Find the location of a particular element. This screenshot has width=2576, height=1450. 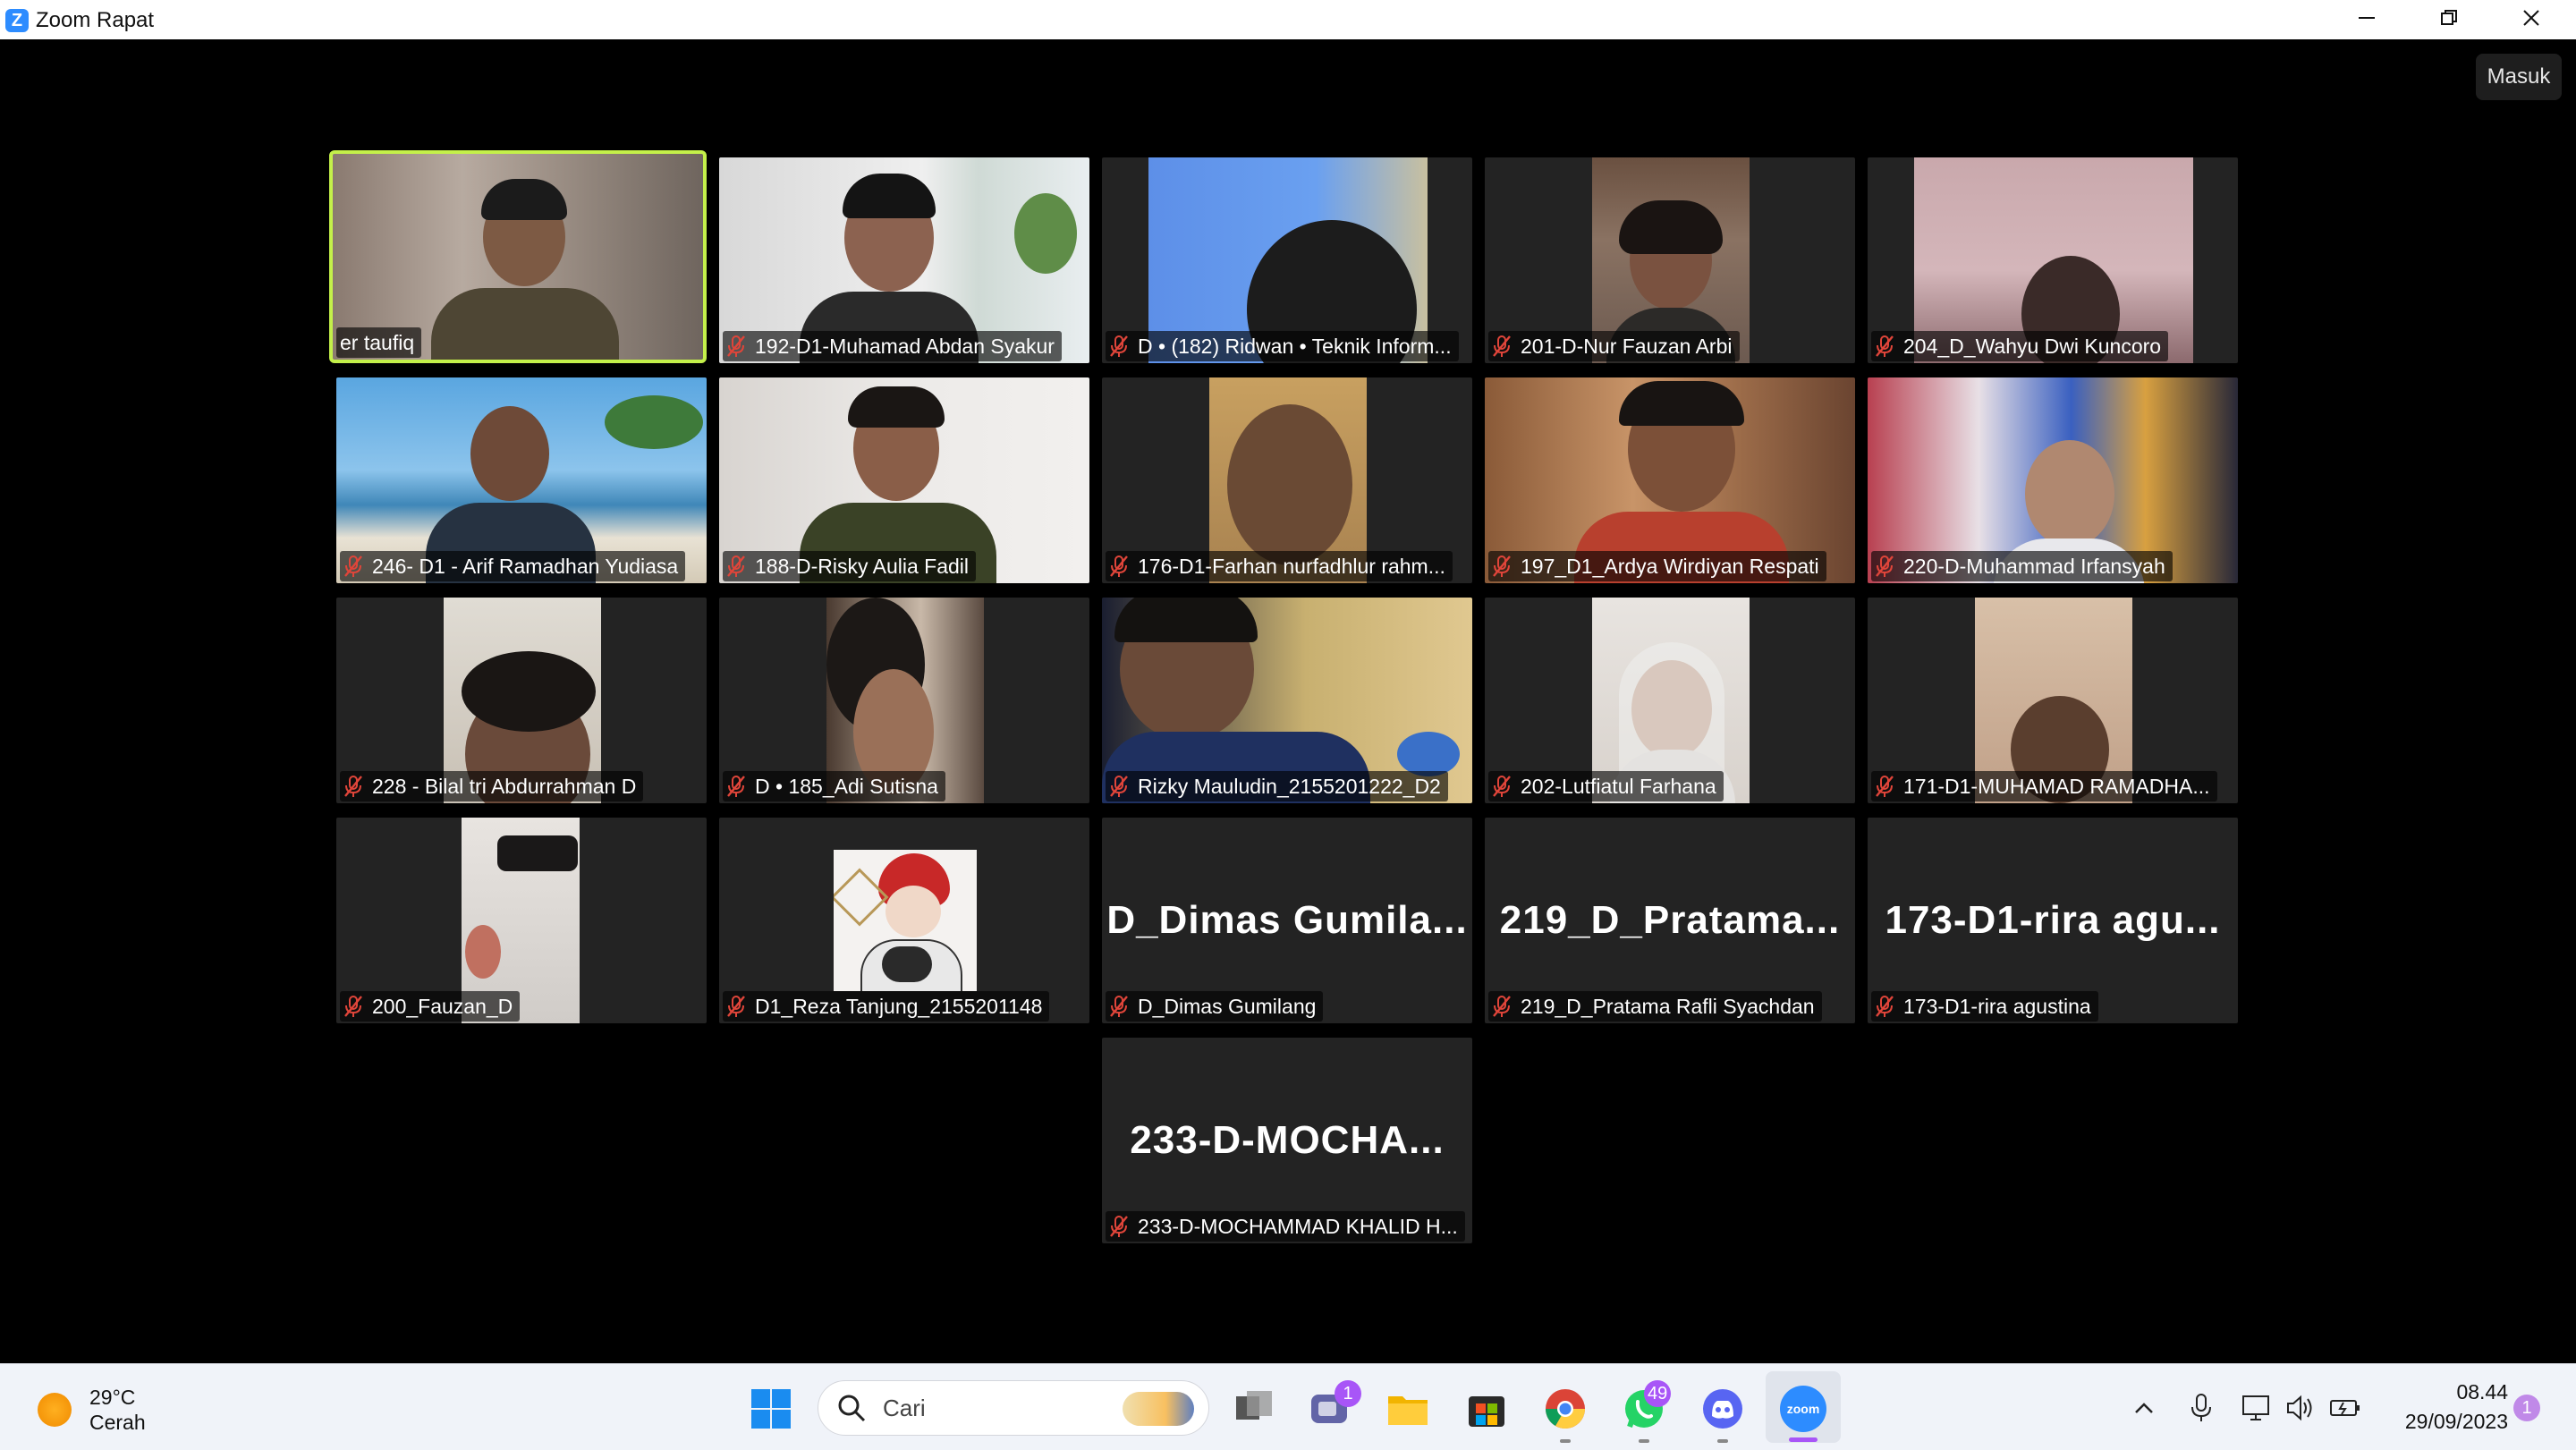

teams-notification-badge: 1 is located at coordinates (1348, 1394).